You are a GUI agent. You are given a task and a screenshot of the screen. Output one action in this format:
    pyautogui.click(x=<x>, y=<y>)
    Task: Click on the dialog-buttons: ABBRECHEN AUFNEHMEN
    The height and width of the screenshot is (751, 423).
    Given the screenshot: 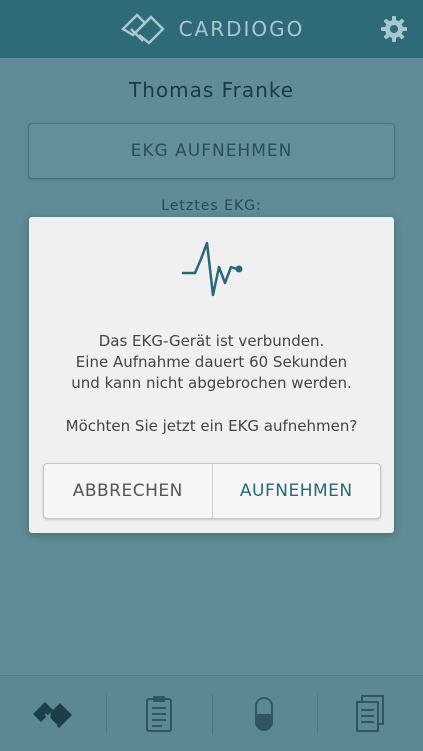 What is the action you would take?
    pyautogui.click(x=212, y=491)
    